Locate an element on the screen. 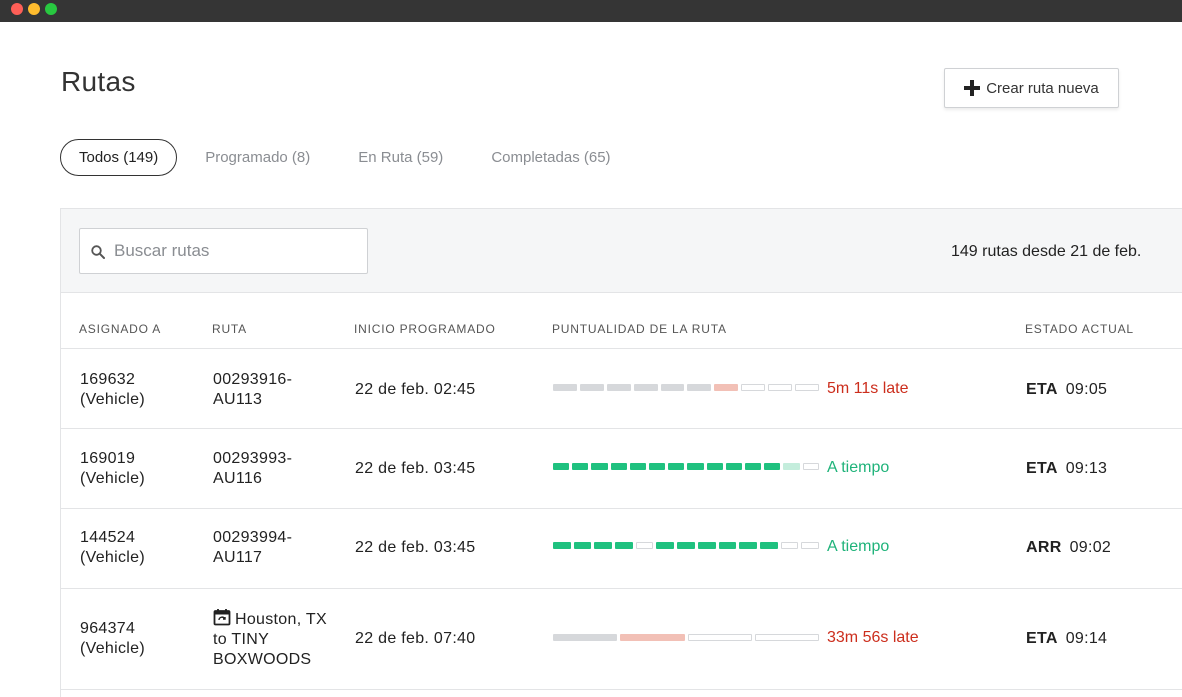  column-header-asignado: ASIGNADO A is located at coordinates (120, 329).